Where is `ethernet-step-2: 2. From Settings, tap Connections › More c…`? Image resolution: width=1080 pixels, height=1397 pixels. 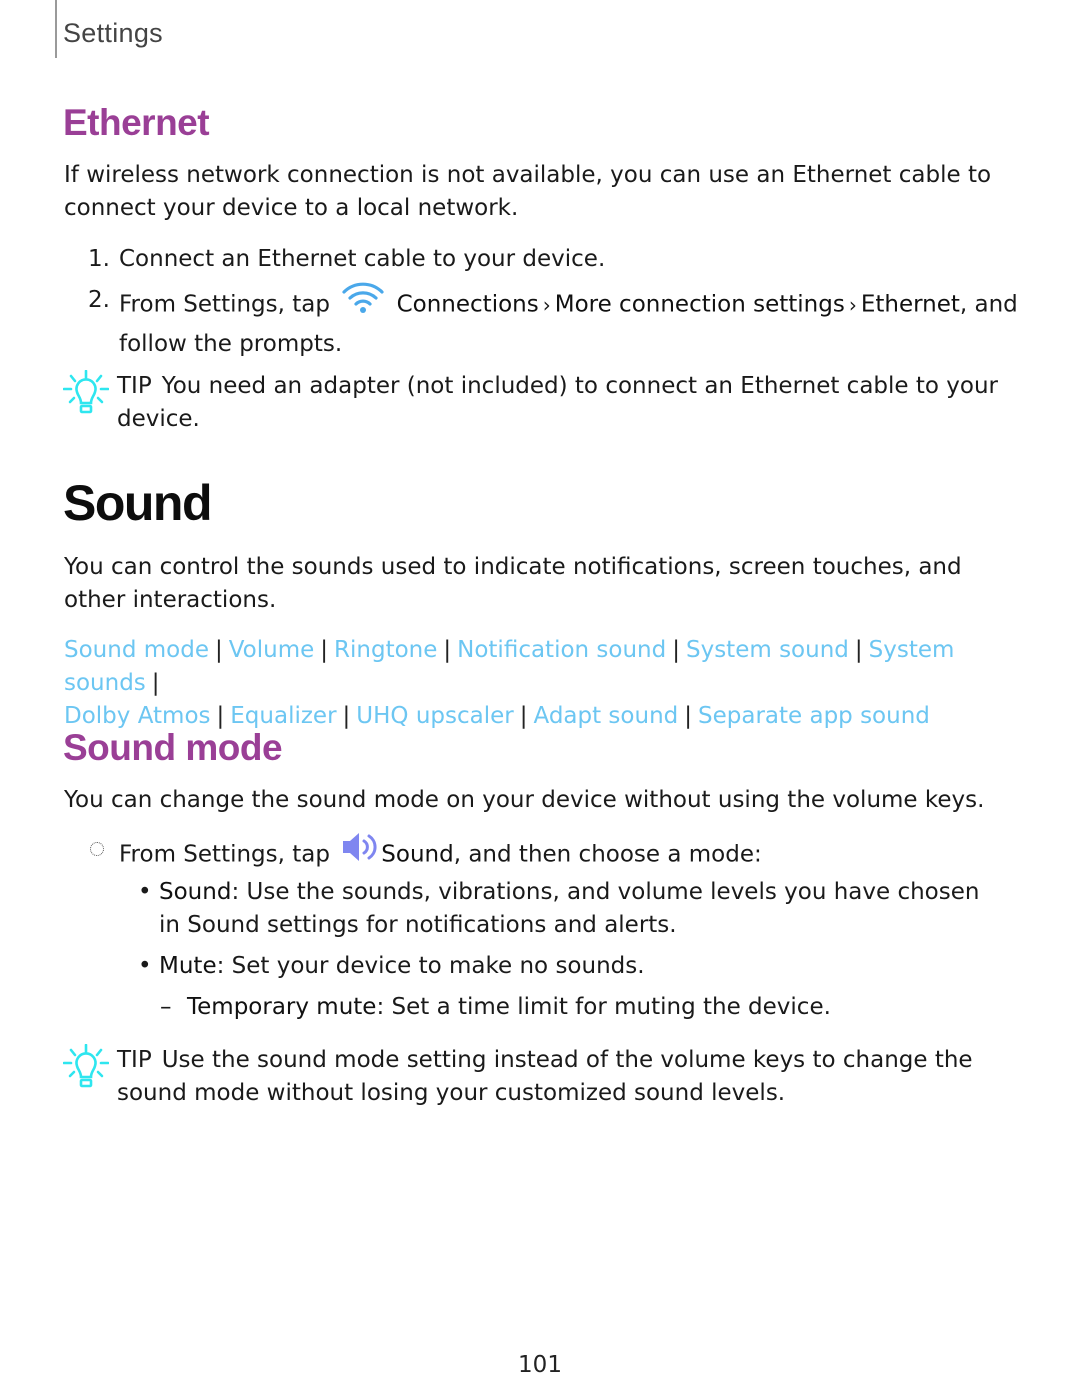 ethernet-step-2: 2. From Settings, tap Connections › More c… is located at coordinates (553, 320).